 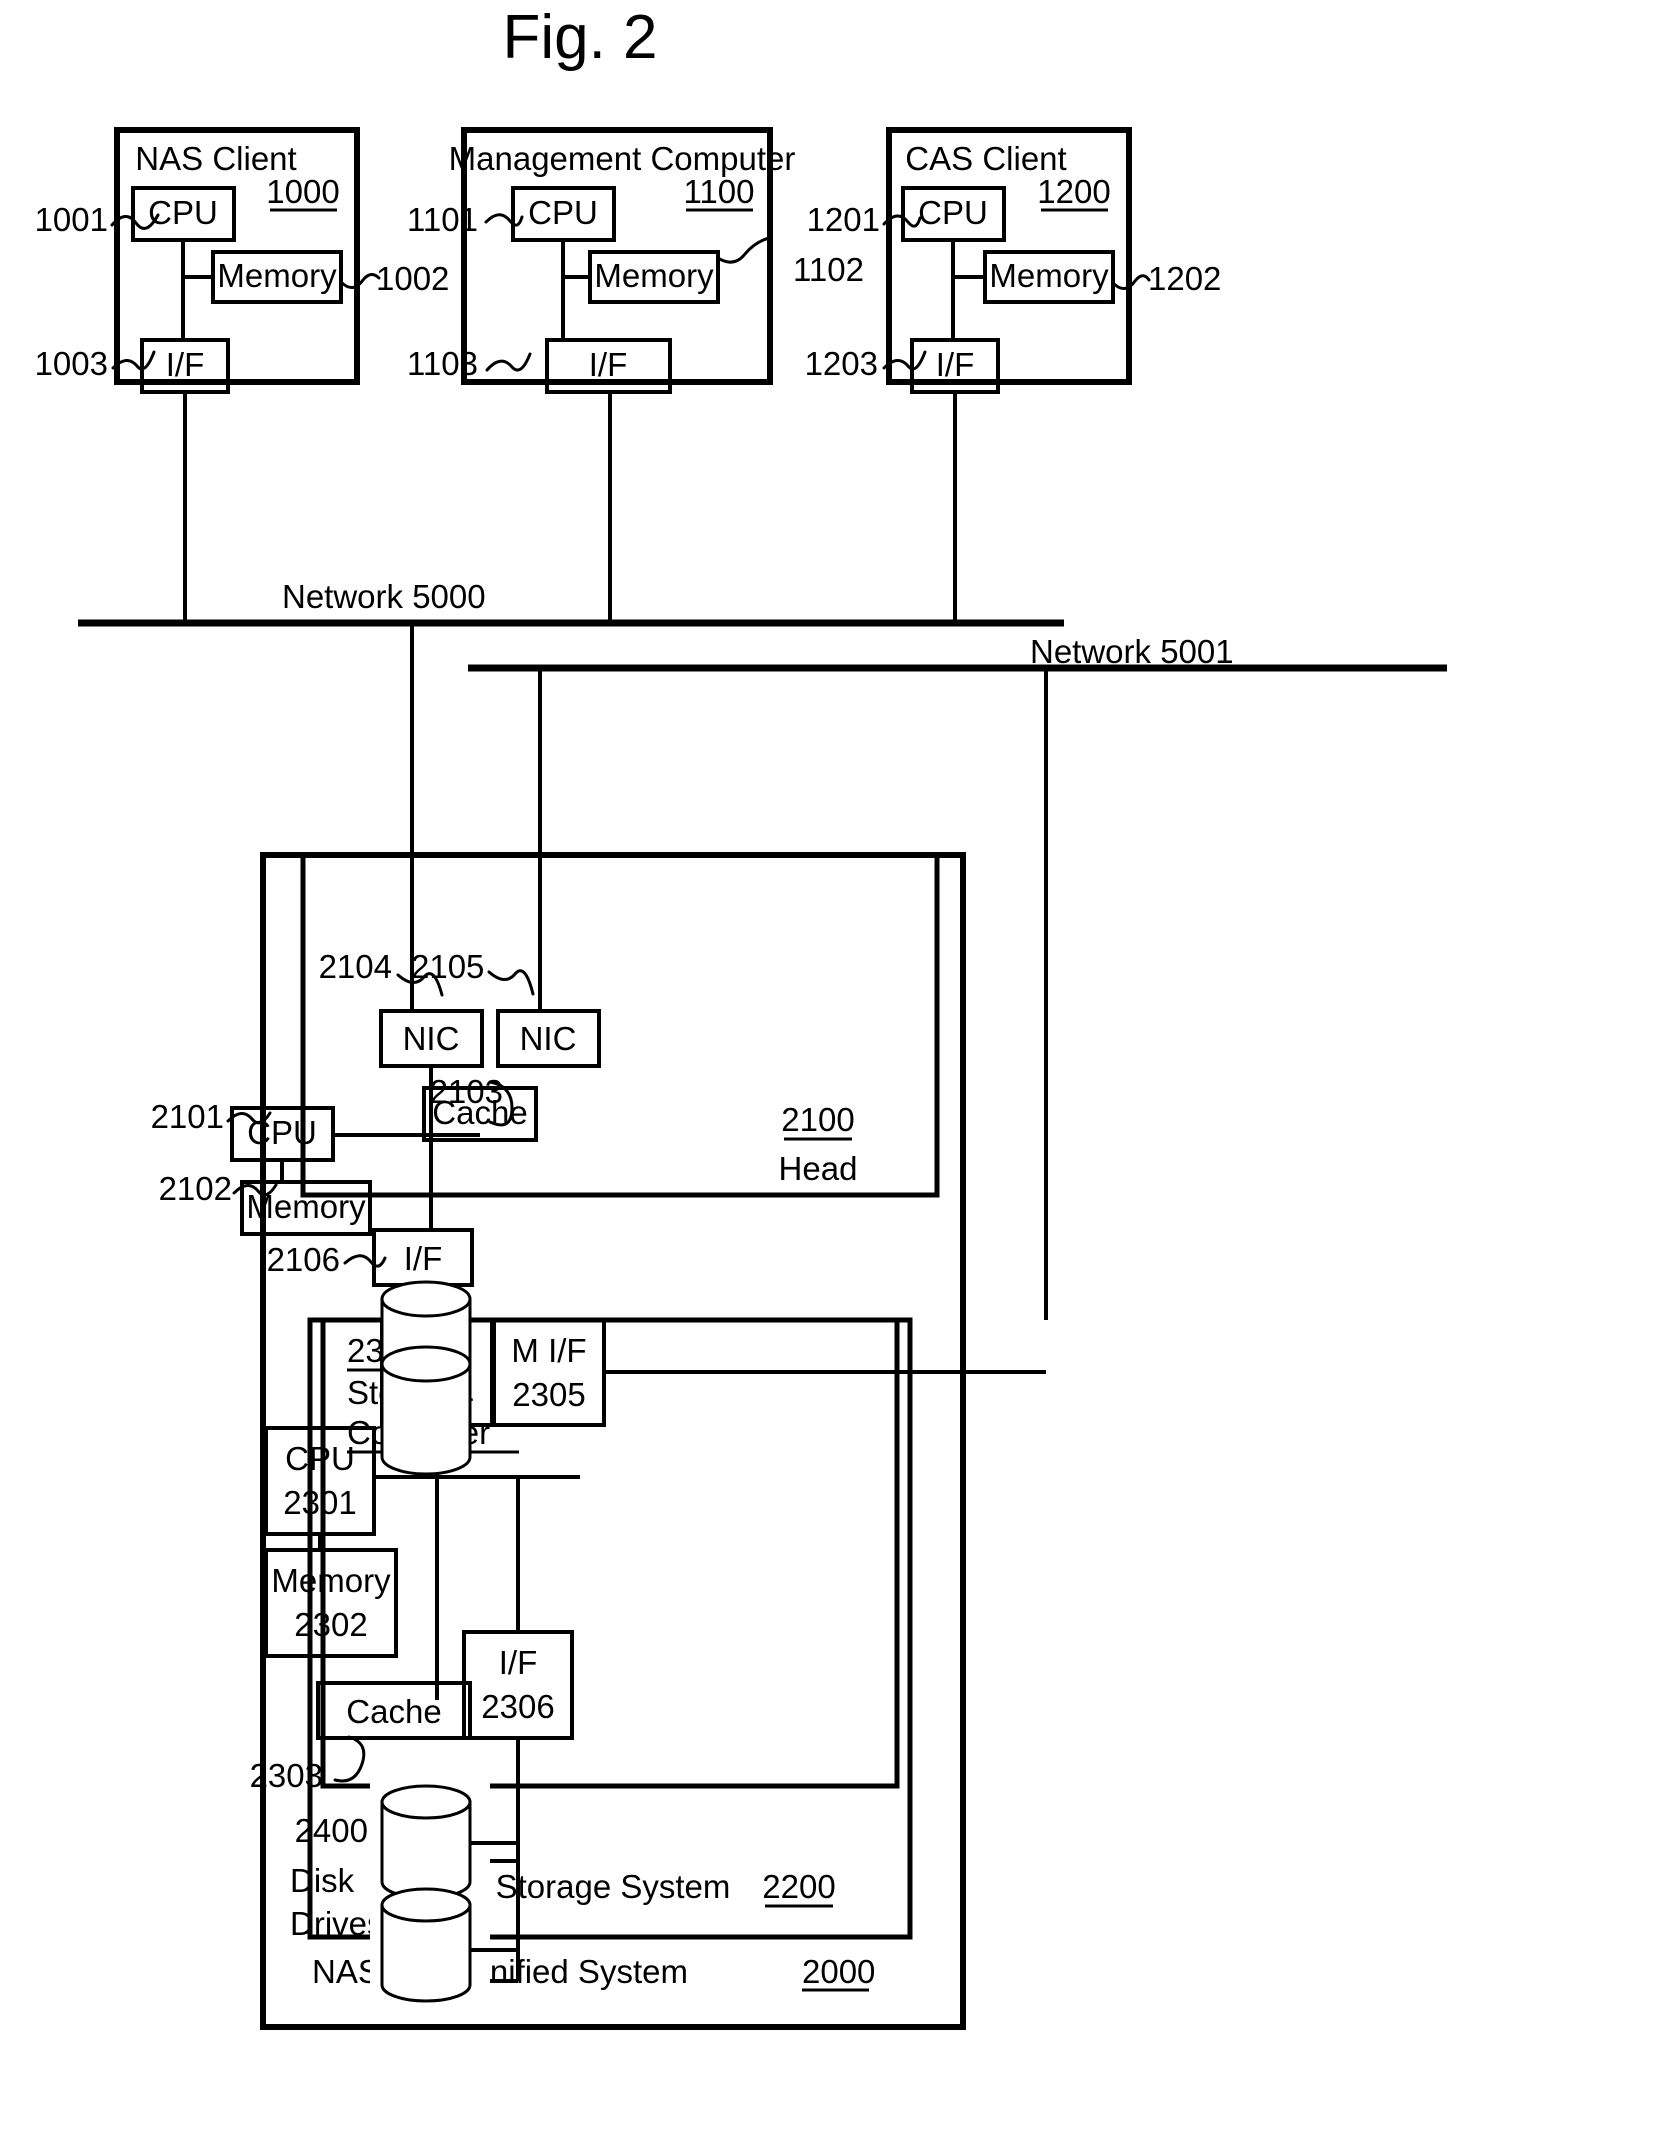 I want to click on head-if-leader, so click(x=365, y=1261).